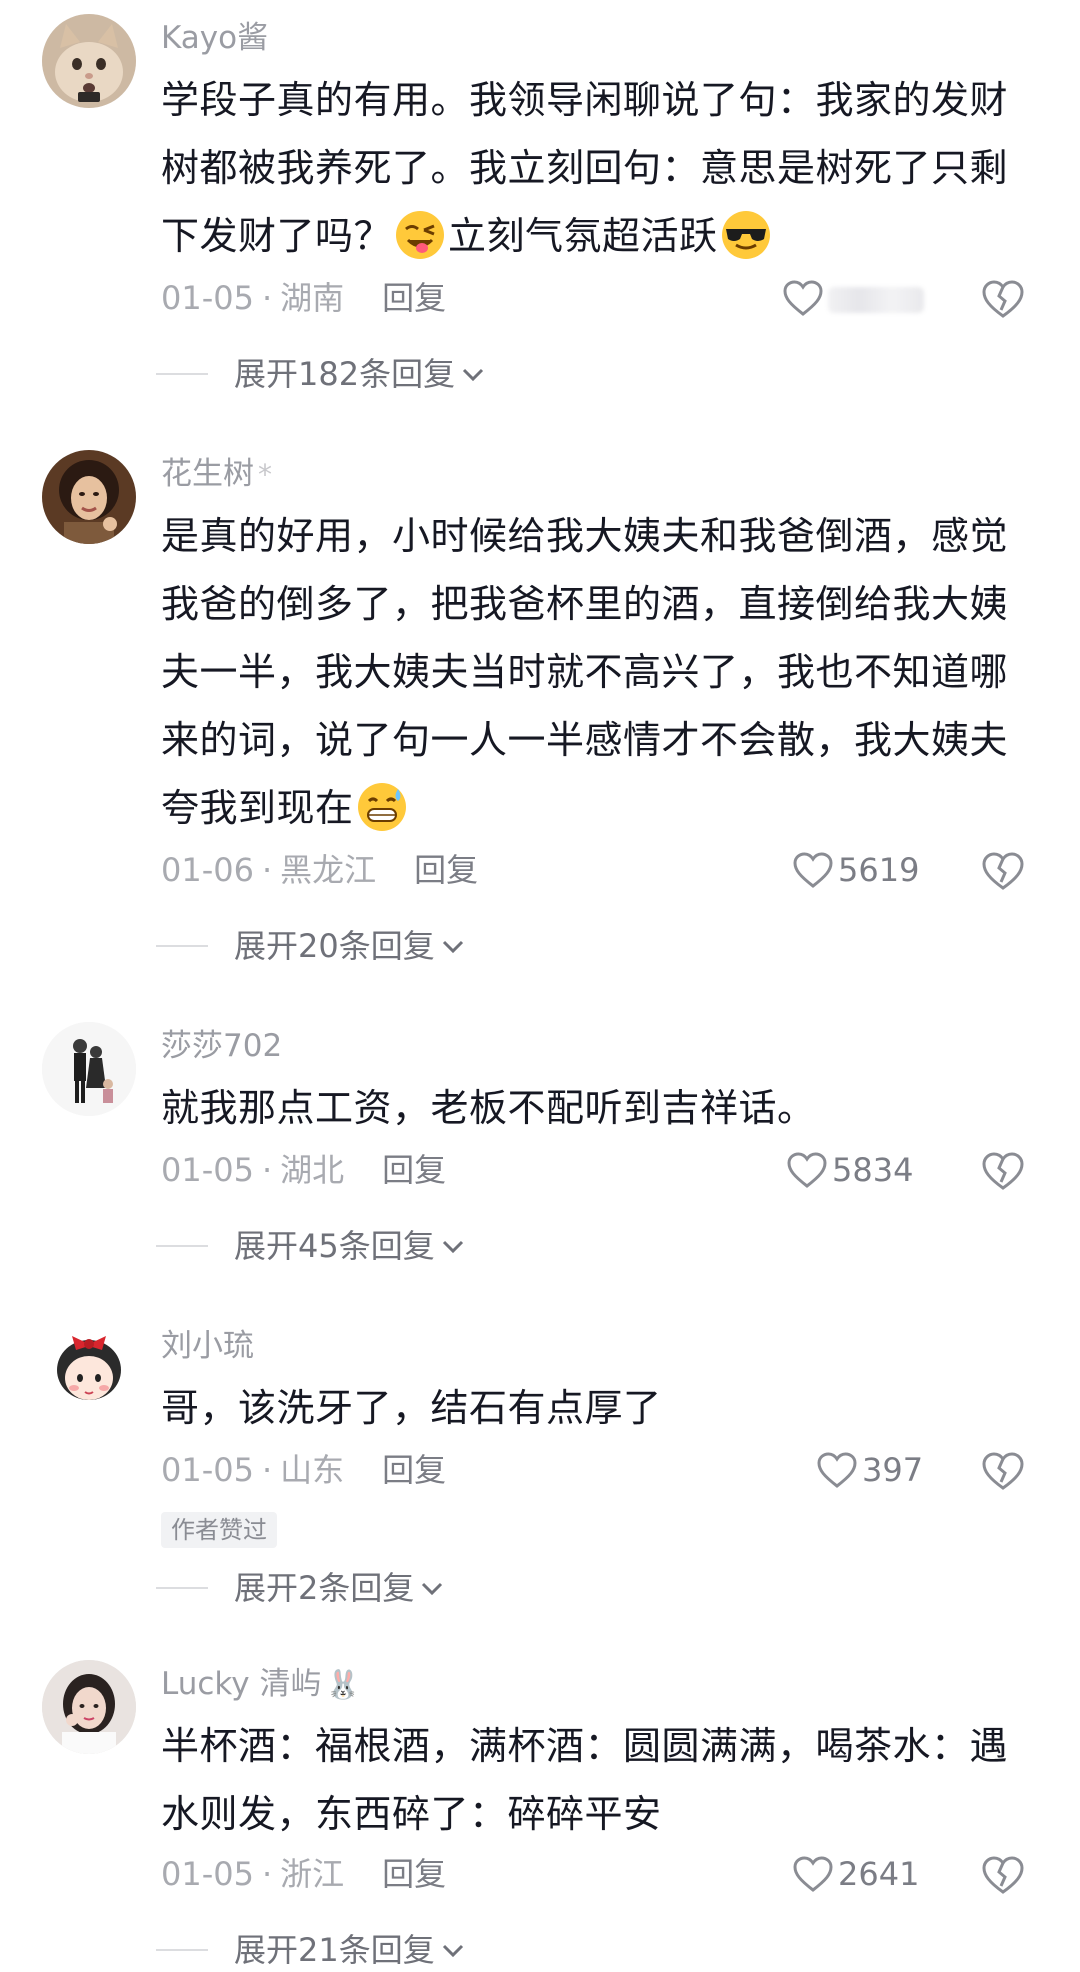 The image size is (1080, 1972). Describe the element at coordinates (221, 1046) in the screenshot. I see `username: 莎莎702` at that location.